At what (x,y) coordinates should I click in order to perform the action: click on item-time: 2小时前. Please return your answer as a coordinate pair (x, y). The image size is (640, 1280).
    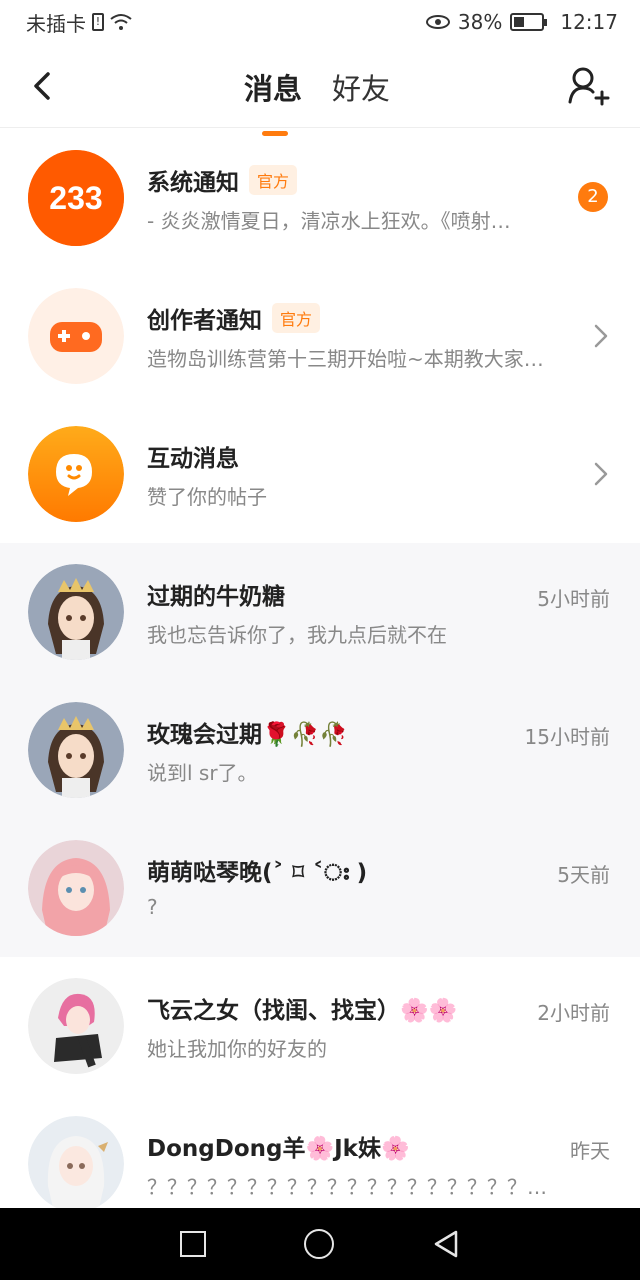
    Looking at the image, I should click on (573, 1013).